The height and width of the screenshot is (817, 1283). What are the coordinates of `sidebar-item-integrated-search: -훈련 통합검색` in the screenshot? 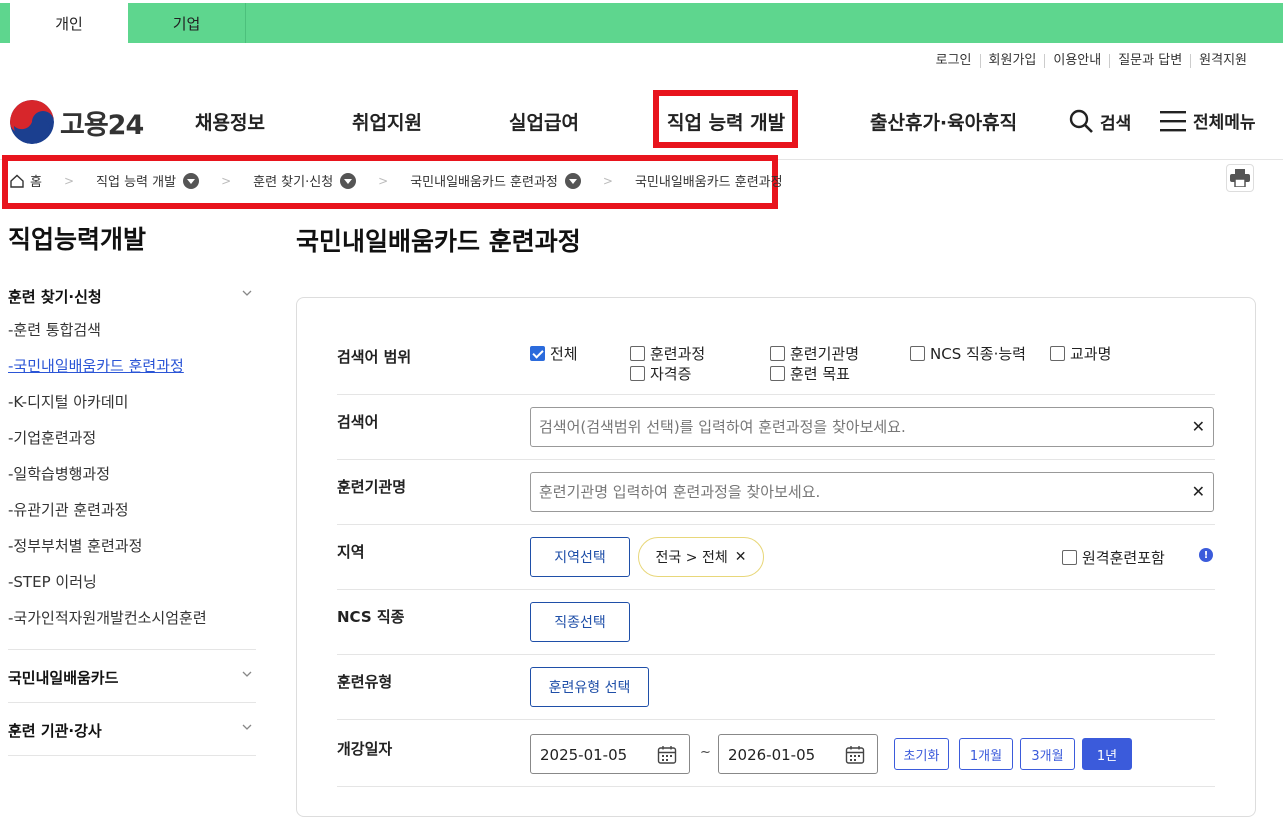 It's located at (107, 338).